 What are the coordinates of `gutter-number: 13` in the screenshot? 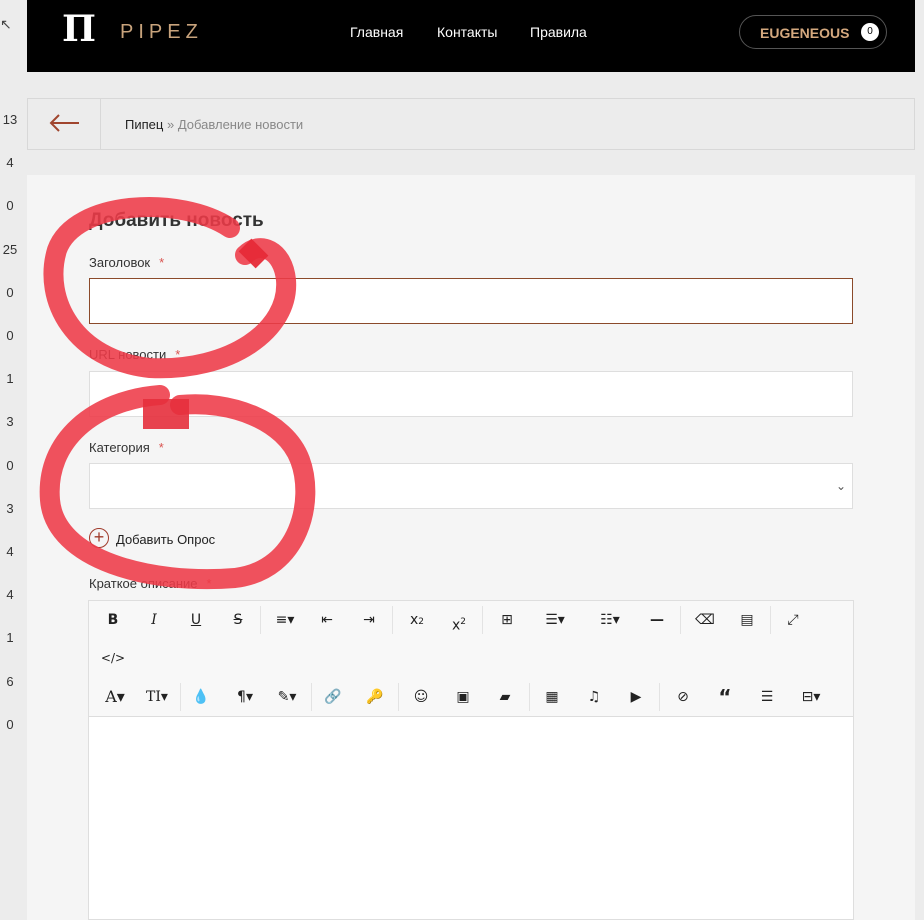 It's located at (10, 119).